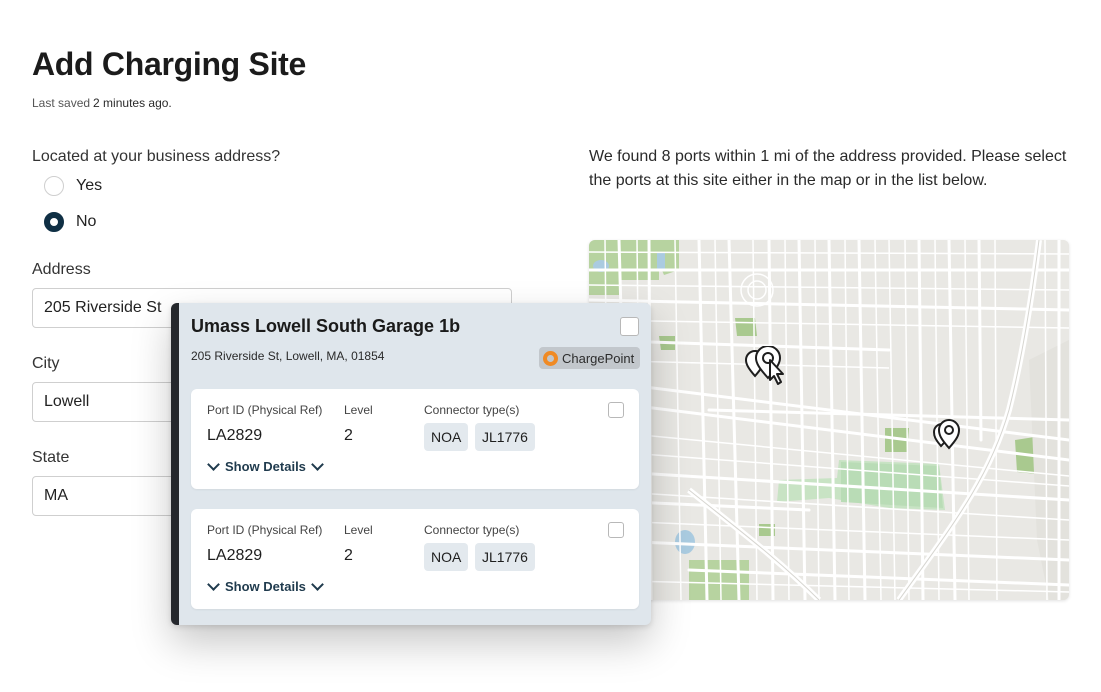 The width and height of the screenshot is (1101, 692). I want to click on address-label: Address, so click(61, 269).